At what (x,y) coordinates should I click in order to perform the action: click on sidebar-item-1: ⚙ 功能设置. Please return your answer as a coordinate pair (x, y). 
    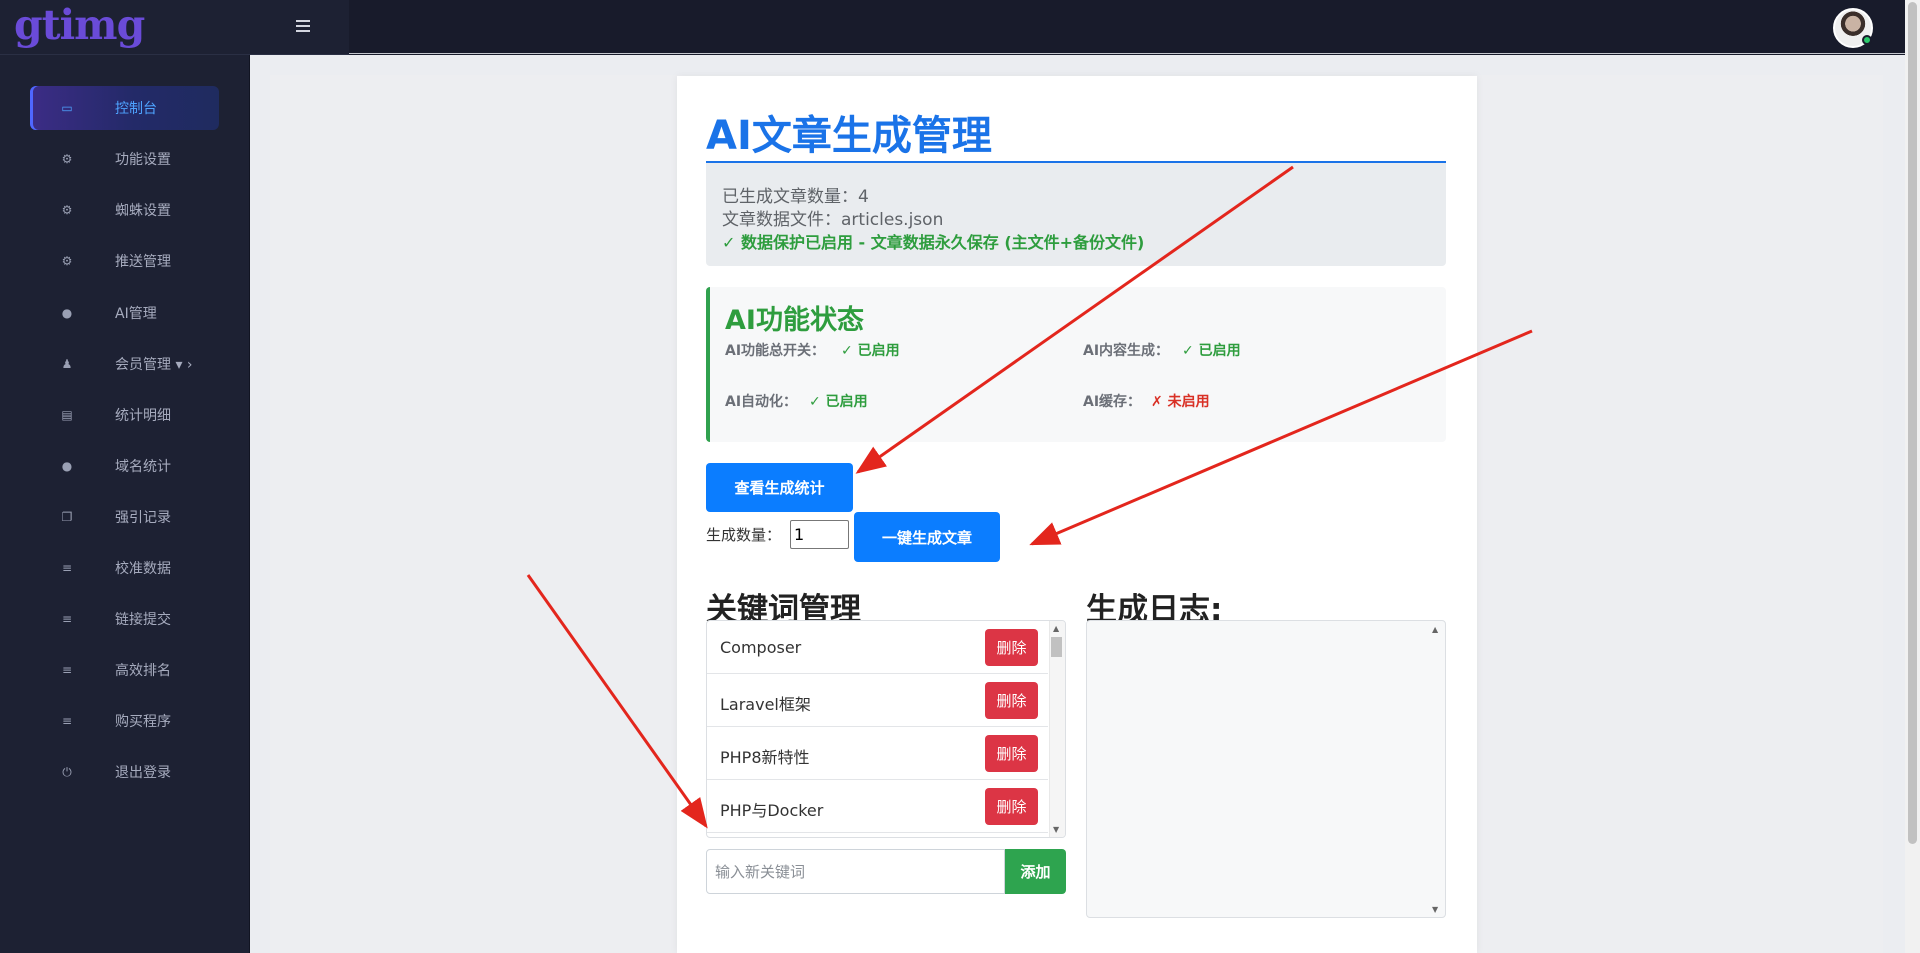
    Looking at the image, I should click on (124, 159).